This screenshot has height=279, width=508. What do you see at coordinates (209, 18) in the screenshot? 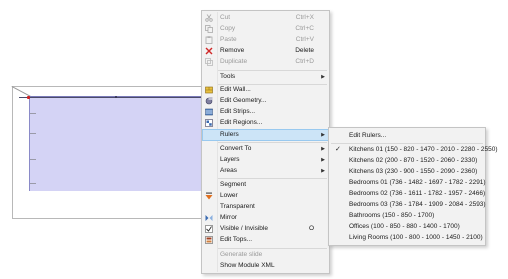
I see `scissors-icon` at bounding box center [209, 18].